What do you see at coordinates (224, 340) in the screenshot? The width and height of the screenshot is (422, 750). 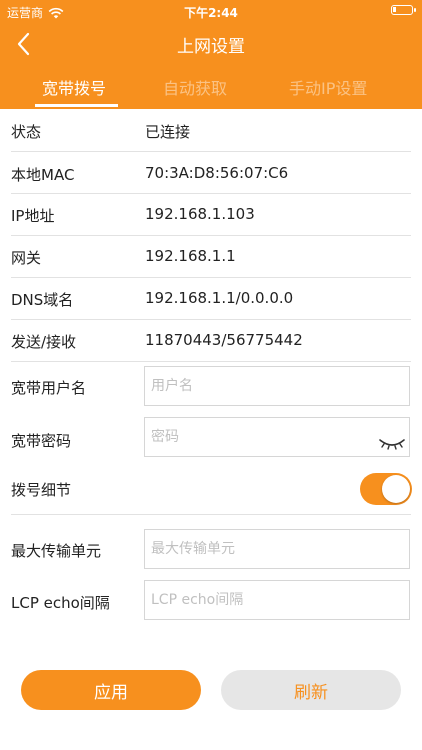 I see `traffic-value: 11870443/56775442` at bounding box center [224, 340].